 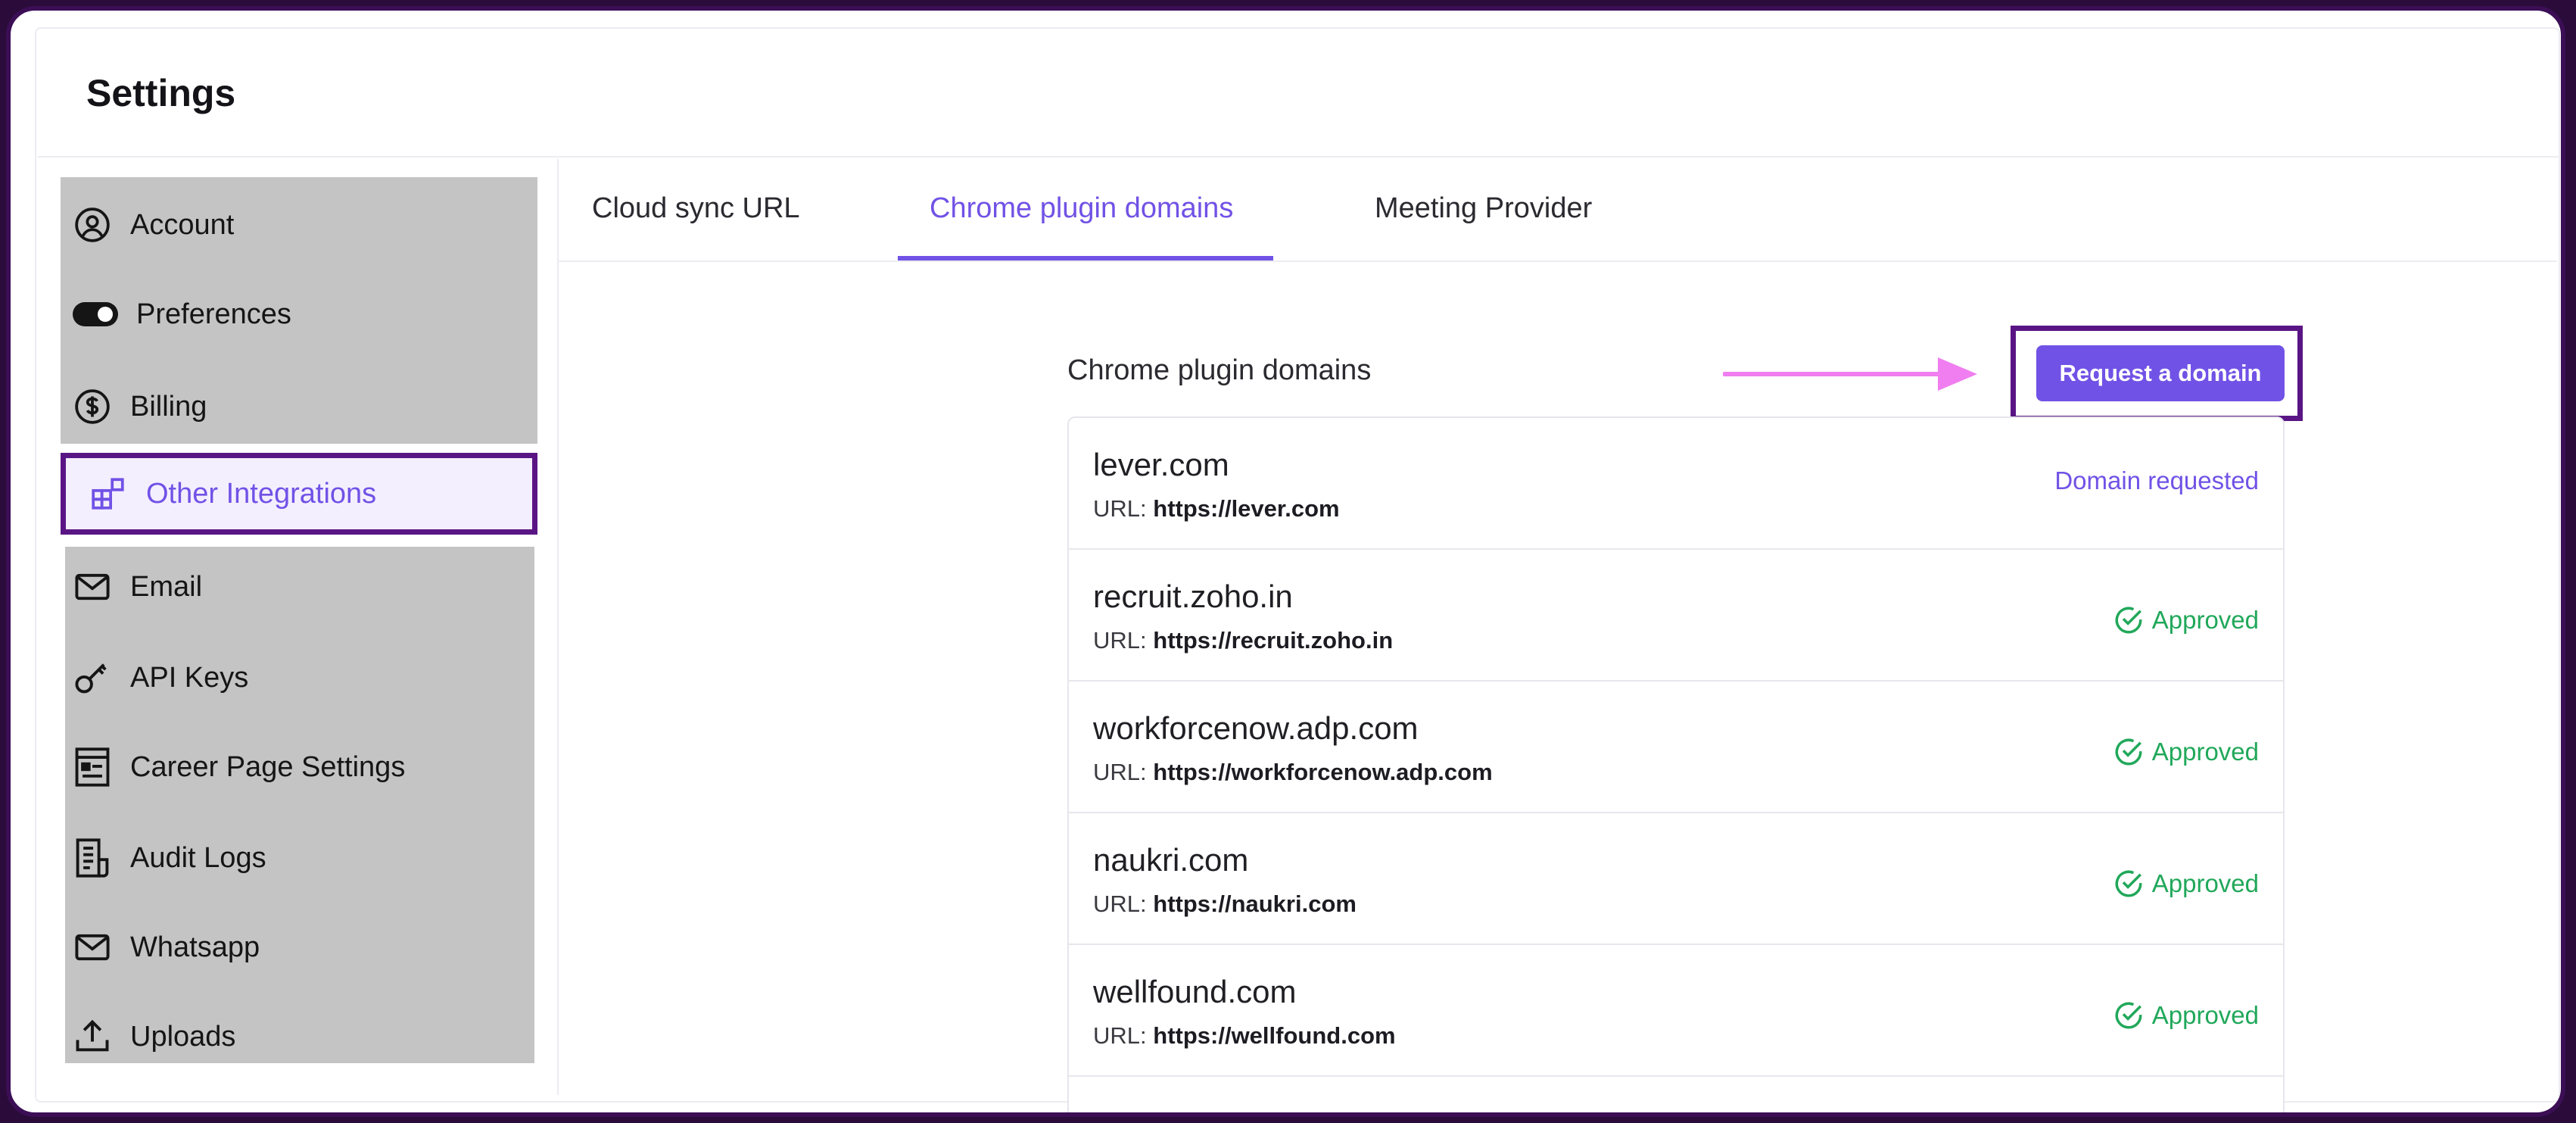 I want to click on tab-meeting-provider: Meeting Provider, so click(x=1483, y=209).